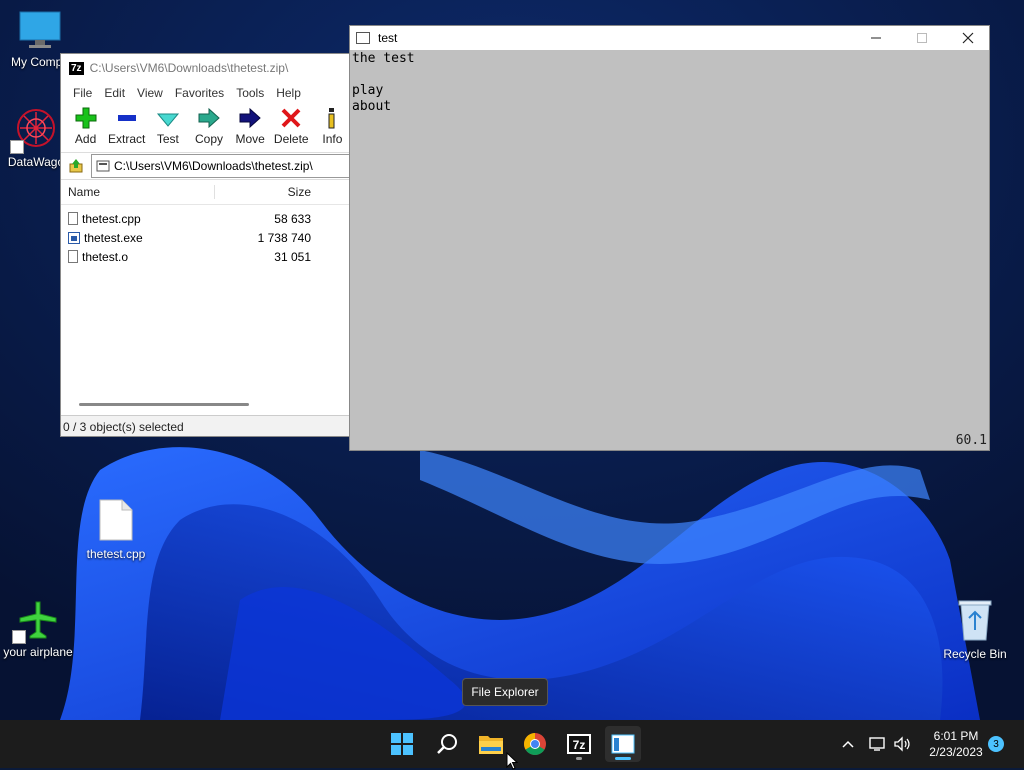  Describe the element at coordinates (207, 425) in the screenshot. I see `status-bar: 0 / 3 object(s) selected` at that location.